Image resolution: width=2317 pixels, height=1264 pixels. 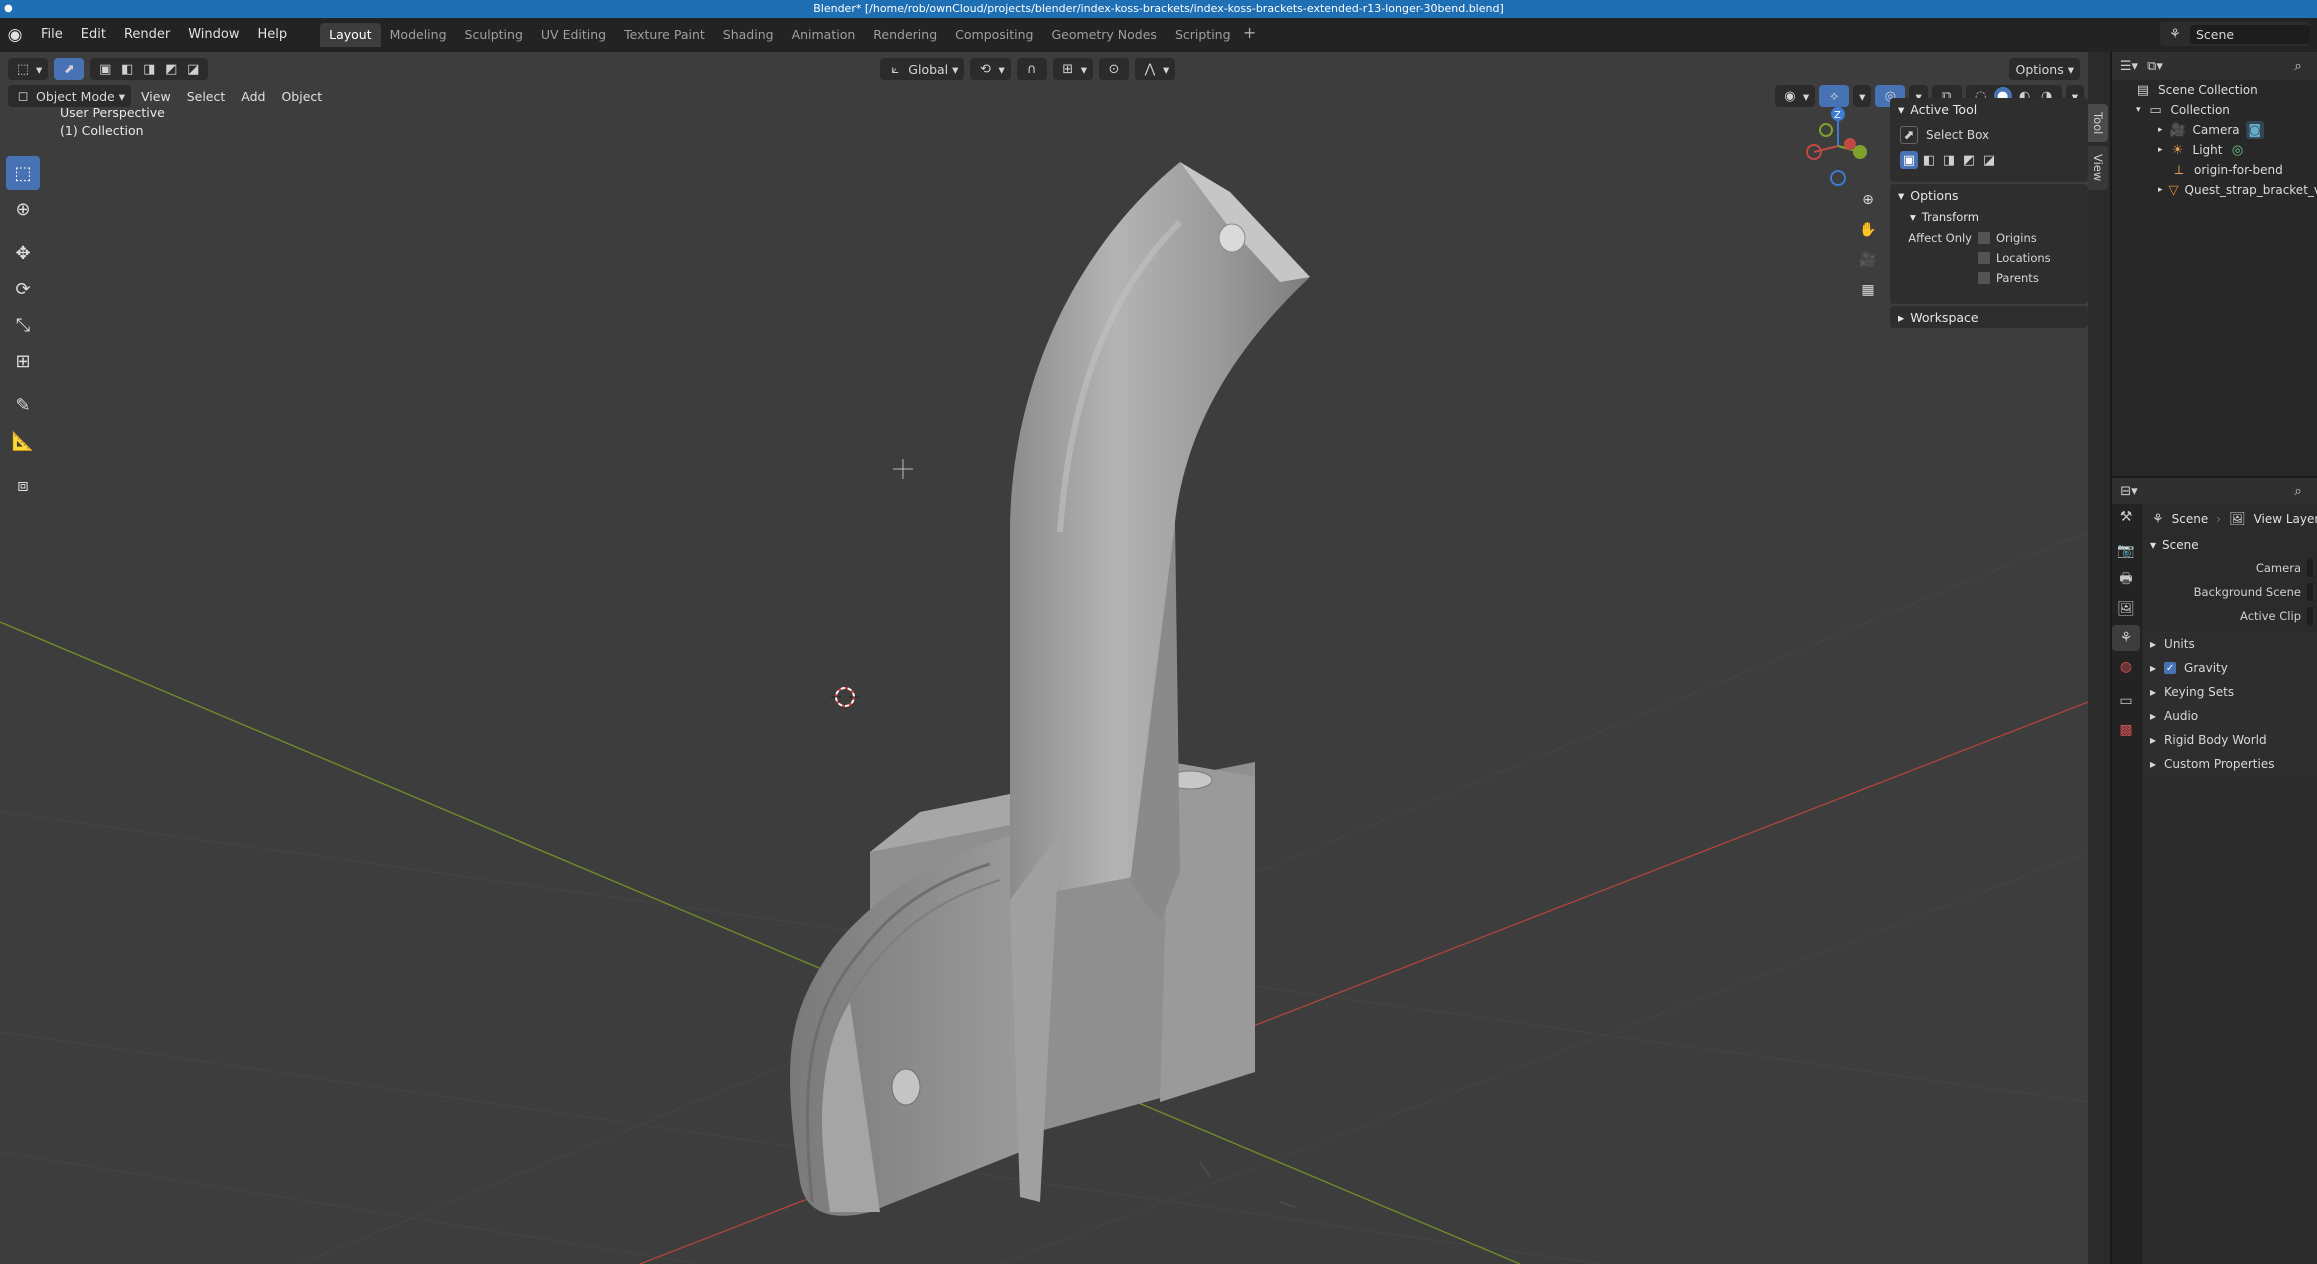 What do you see at coordinates (1072, 69) in the screenshot?
I see `snap-target-dropdown: ⊞ ▾` at bounding box center [1072, 69].